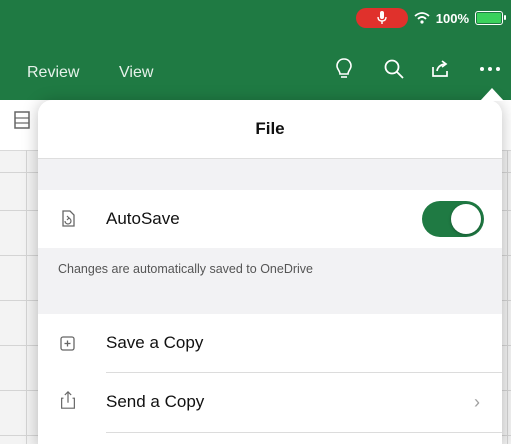 This screenshot has width=511, height=444. I want to click on autosave-icon, so click(68, 218).